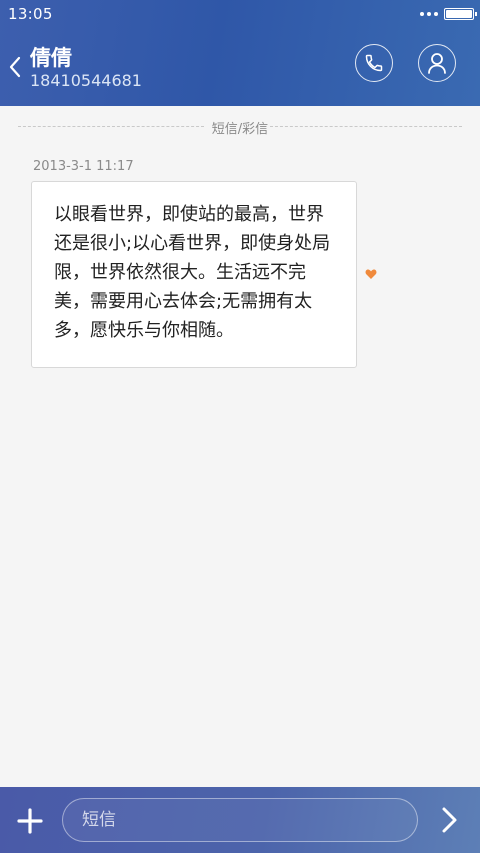 This screenshot has width=480, height=853. I want to click on person-icon, so click(437, 63).